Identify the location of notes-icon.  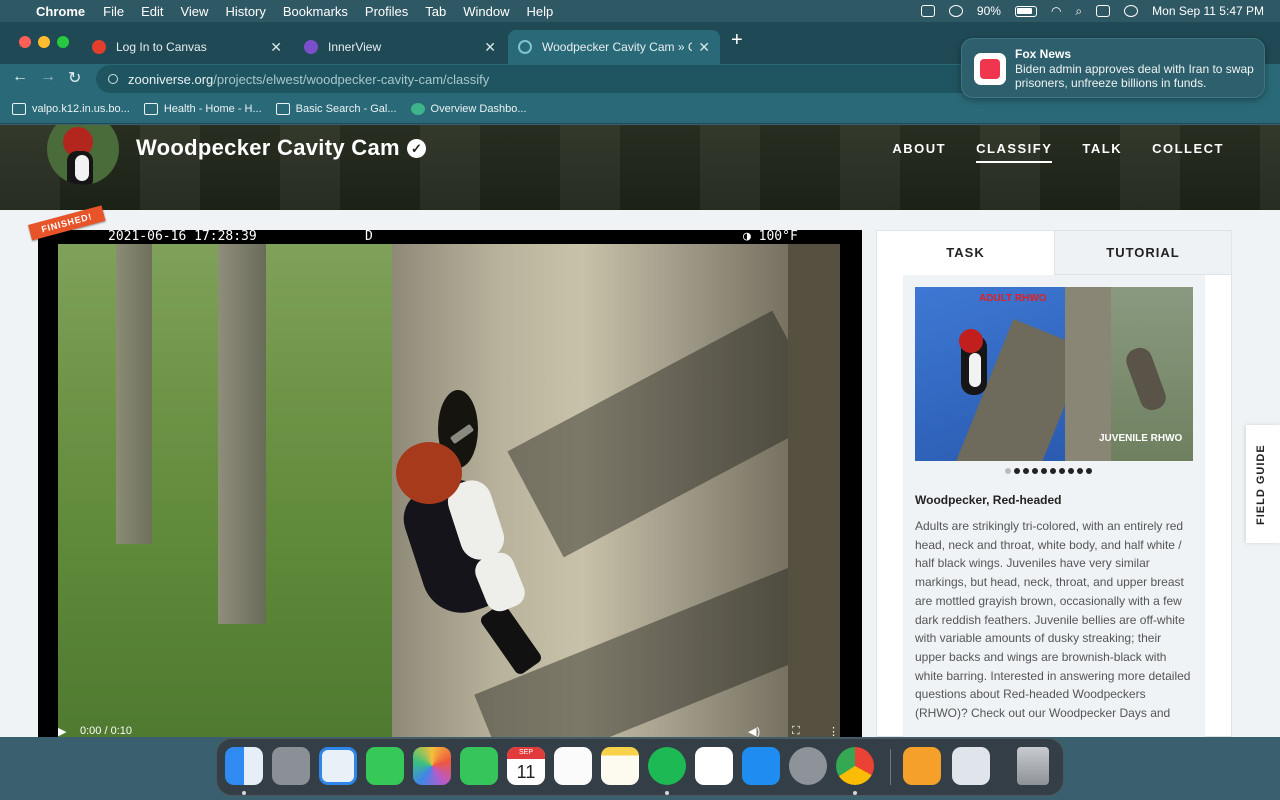
(620, 766).